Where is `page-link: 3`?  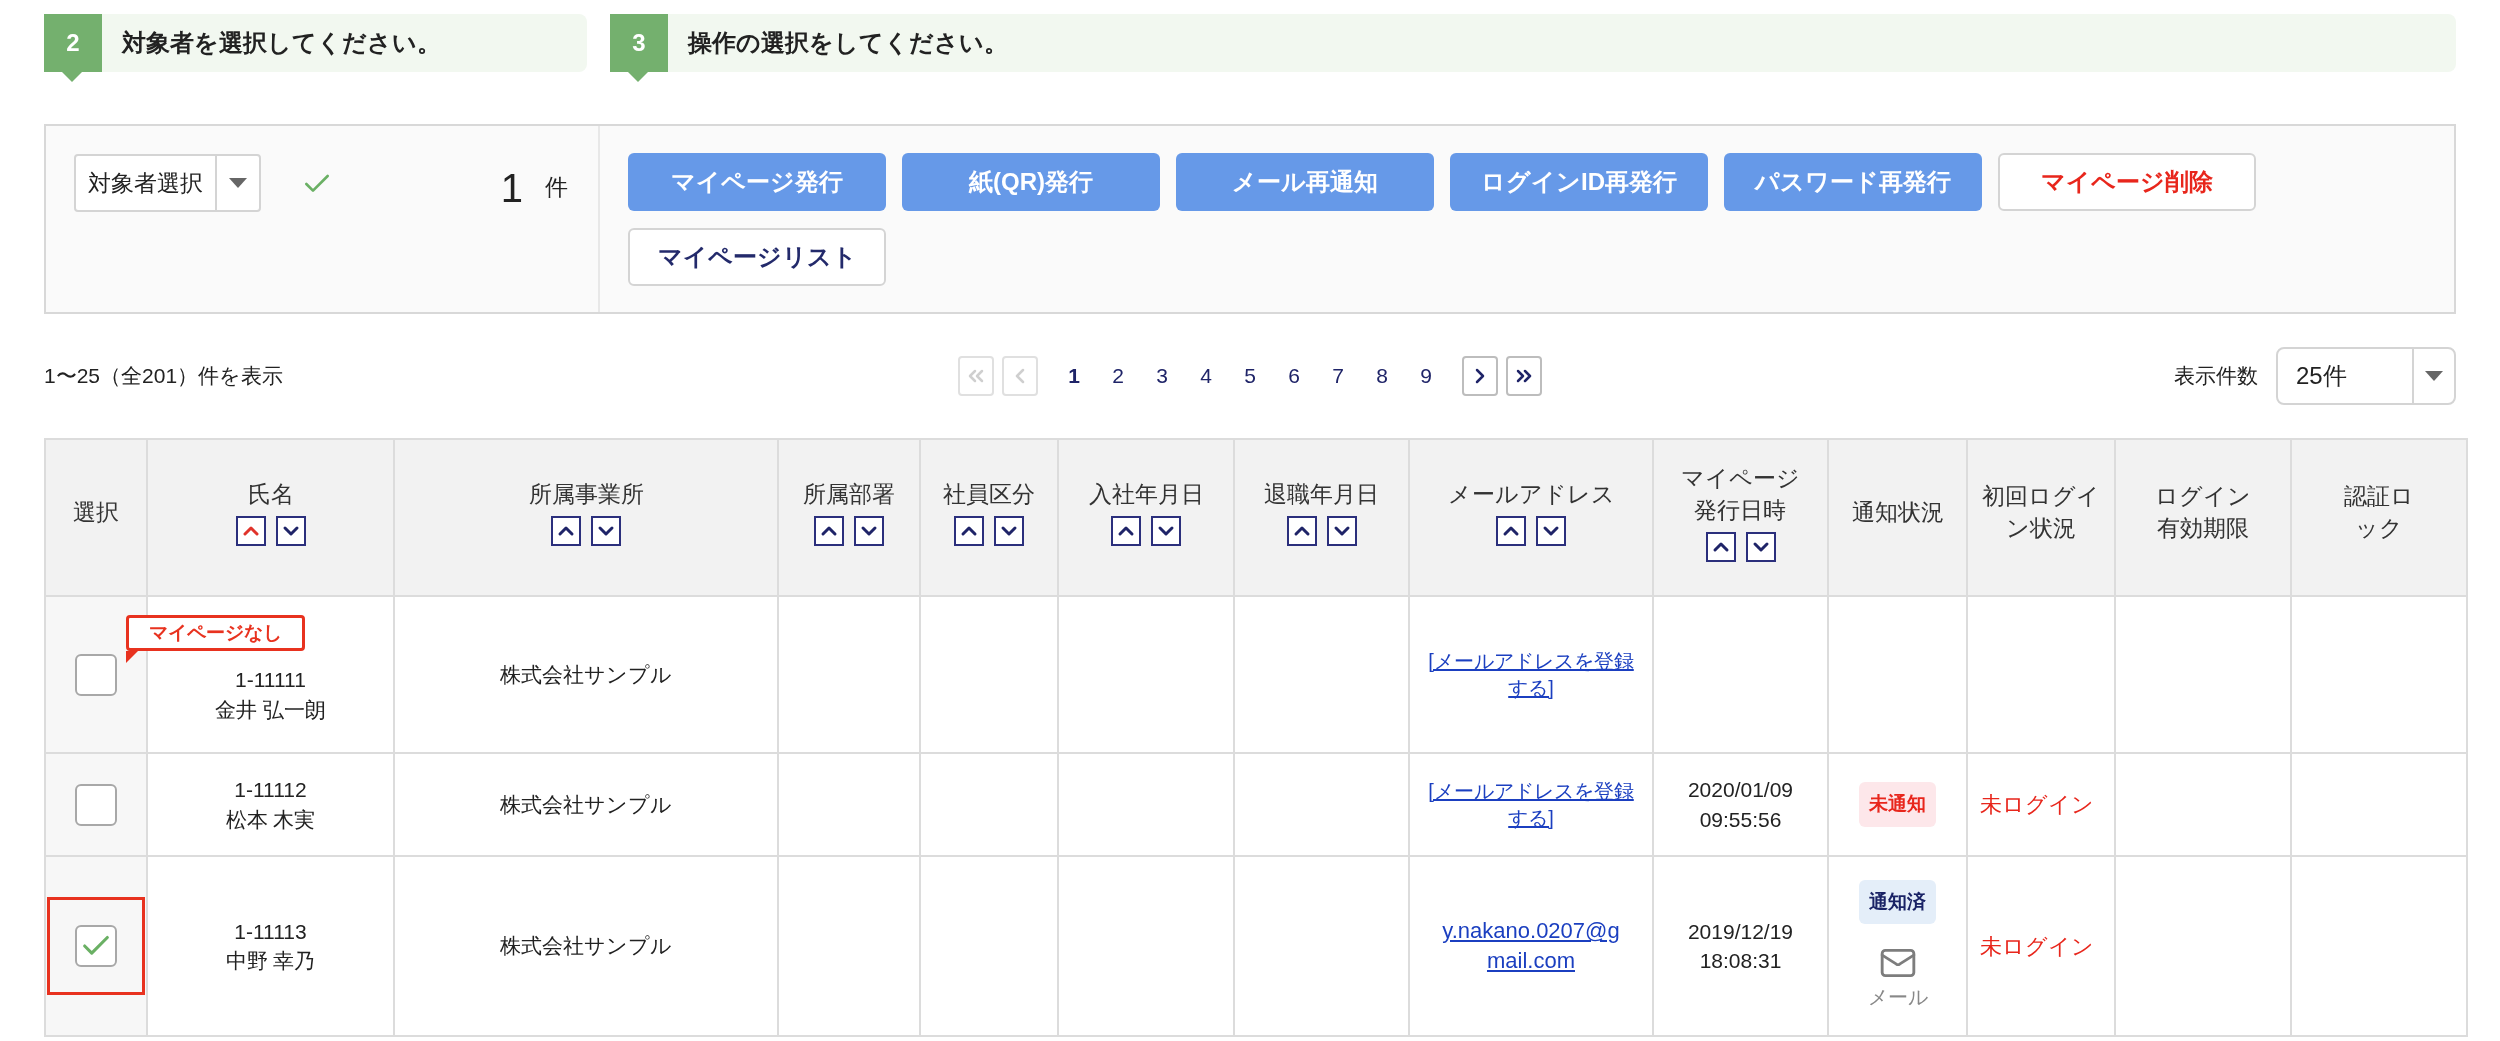
page-link: 3 is located at coordinates (1162, 376).